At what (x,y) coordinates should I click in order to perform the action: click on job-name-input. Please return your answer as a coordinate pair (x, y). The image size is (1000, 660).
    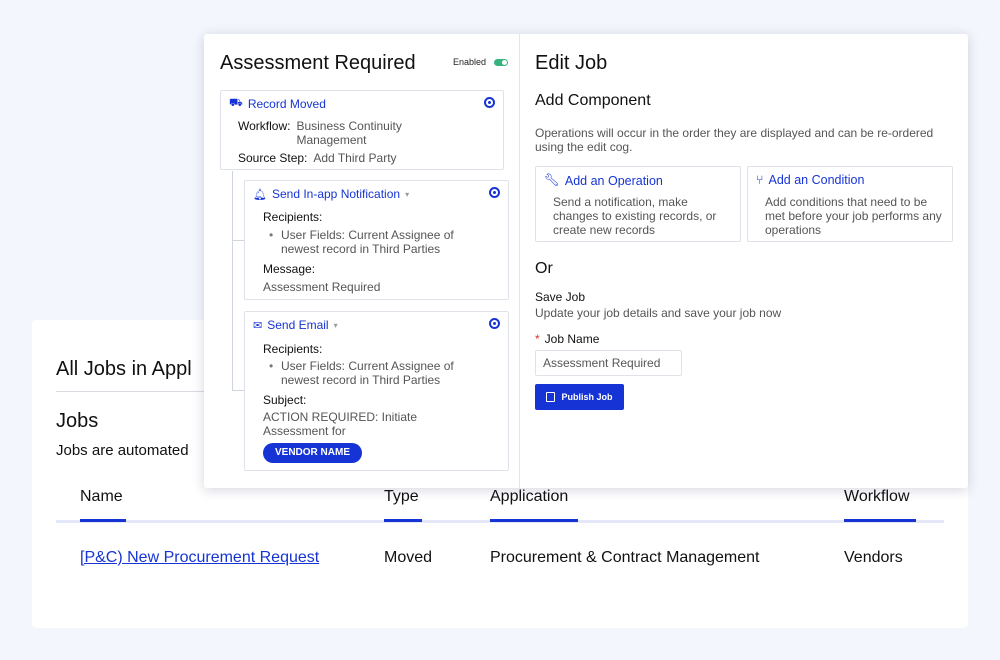
    Looking at the image, I should click on (608, 363).